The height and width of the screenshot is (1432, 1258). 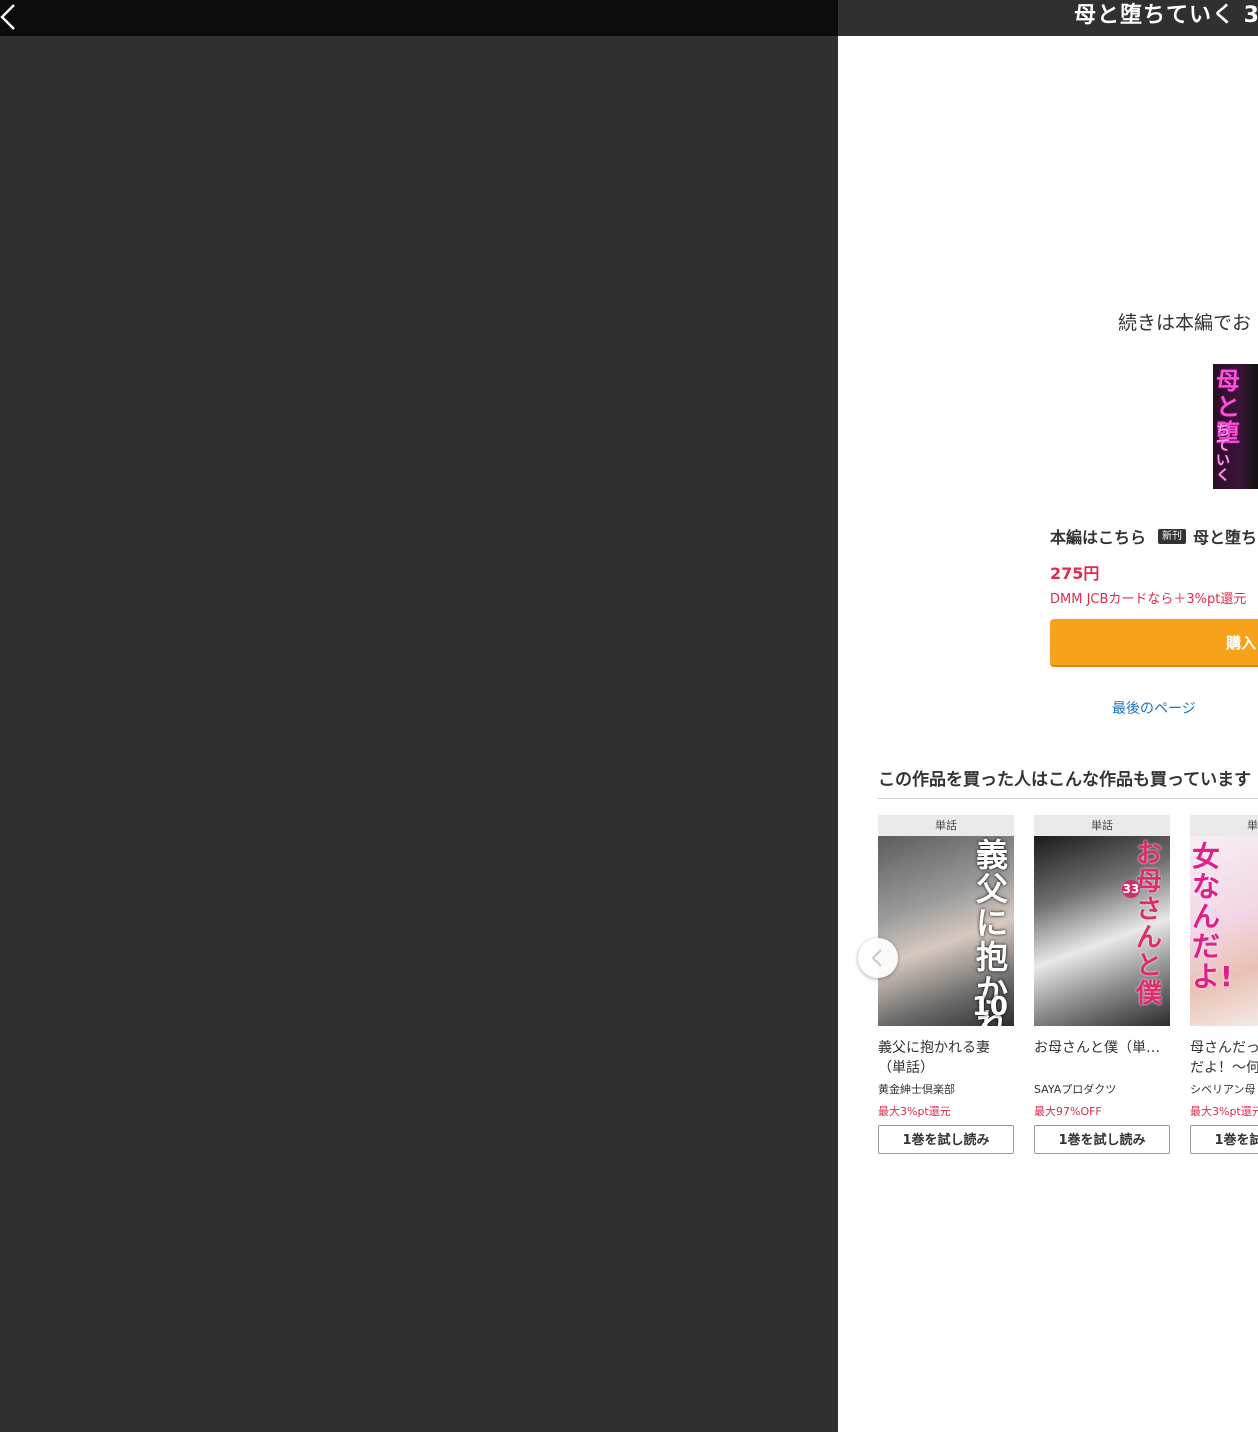 I want to click on viewer-top-bar, so click(x=419, y=18).